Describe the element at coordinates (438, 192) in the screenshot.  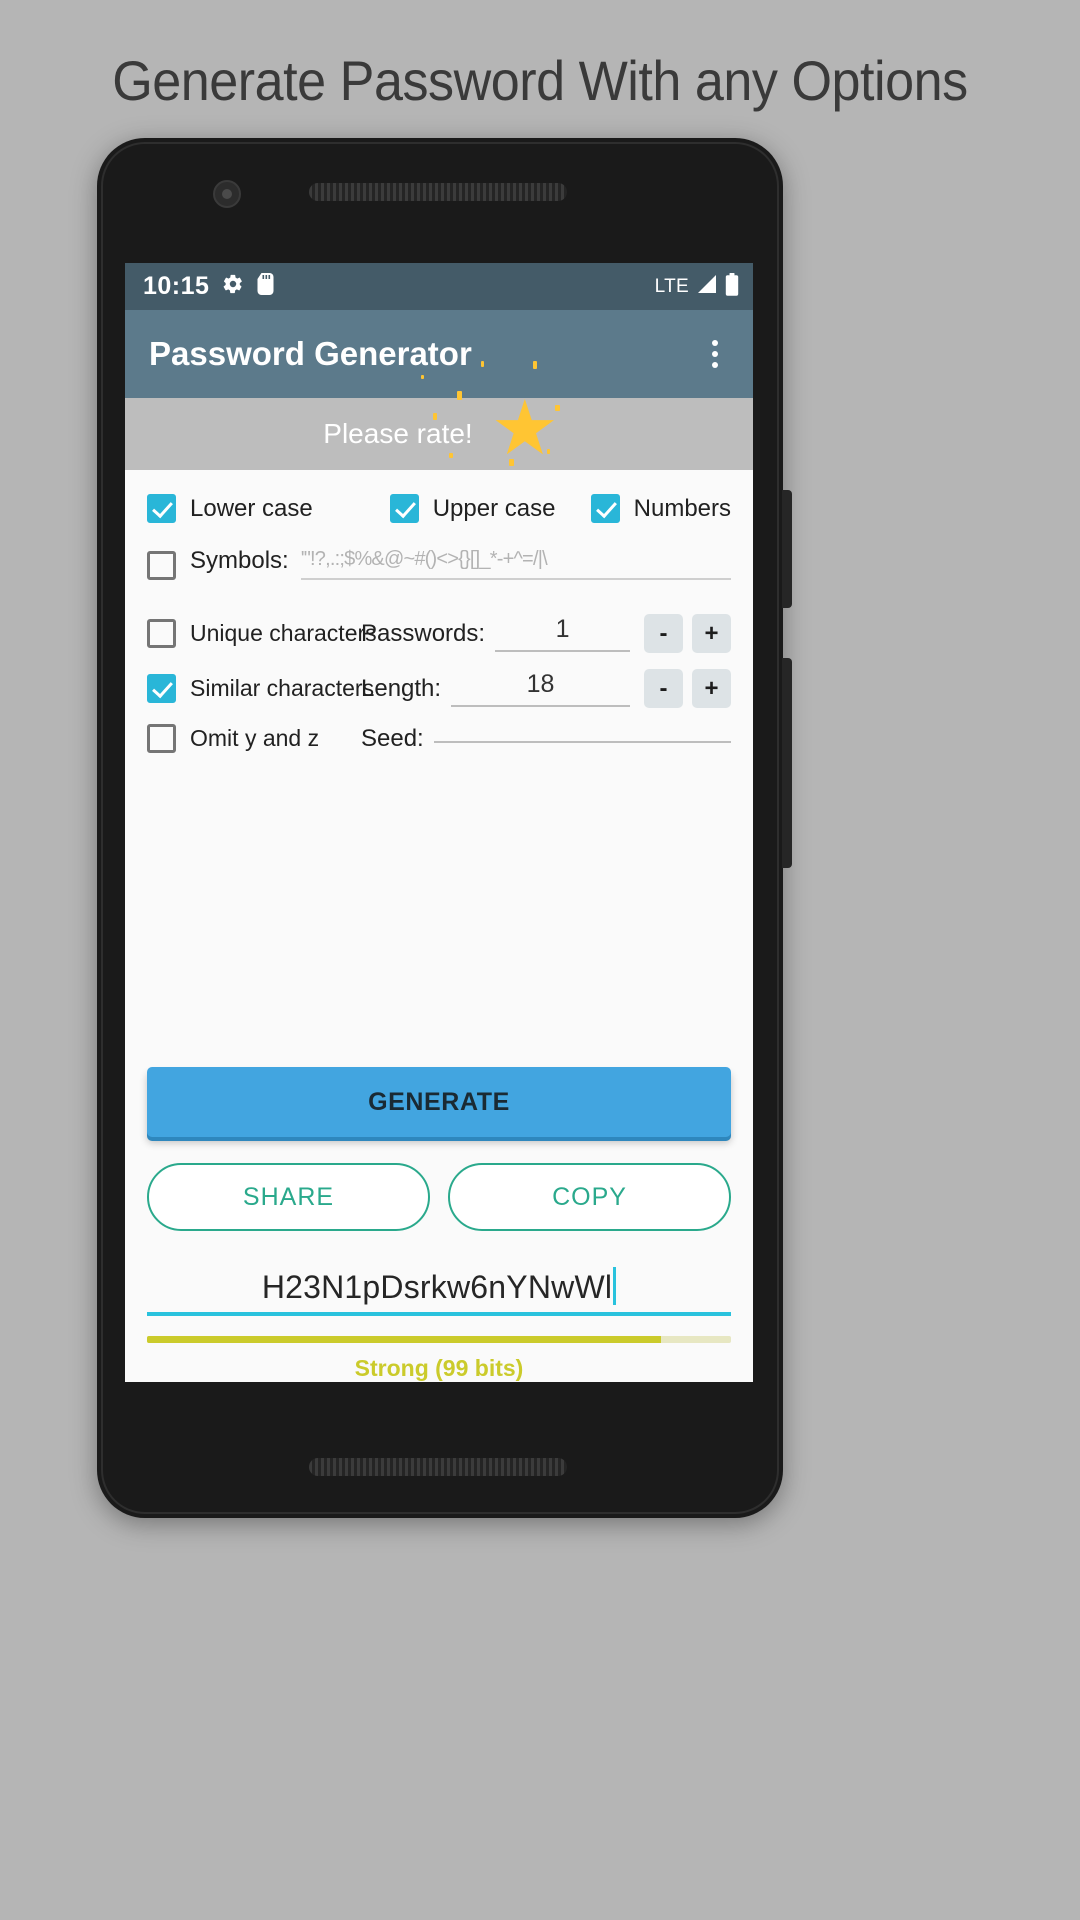
I see `earpiece-speaker` at that location.